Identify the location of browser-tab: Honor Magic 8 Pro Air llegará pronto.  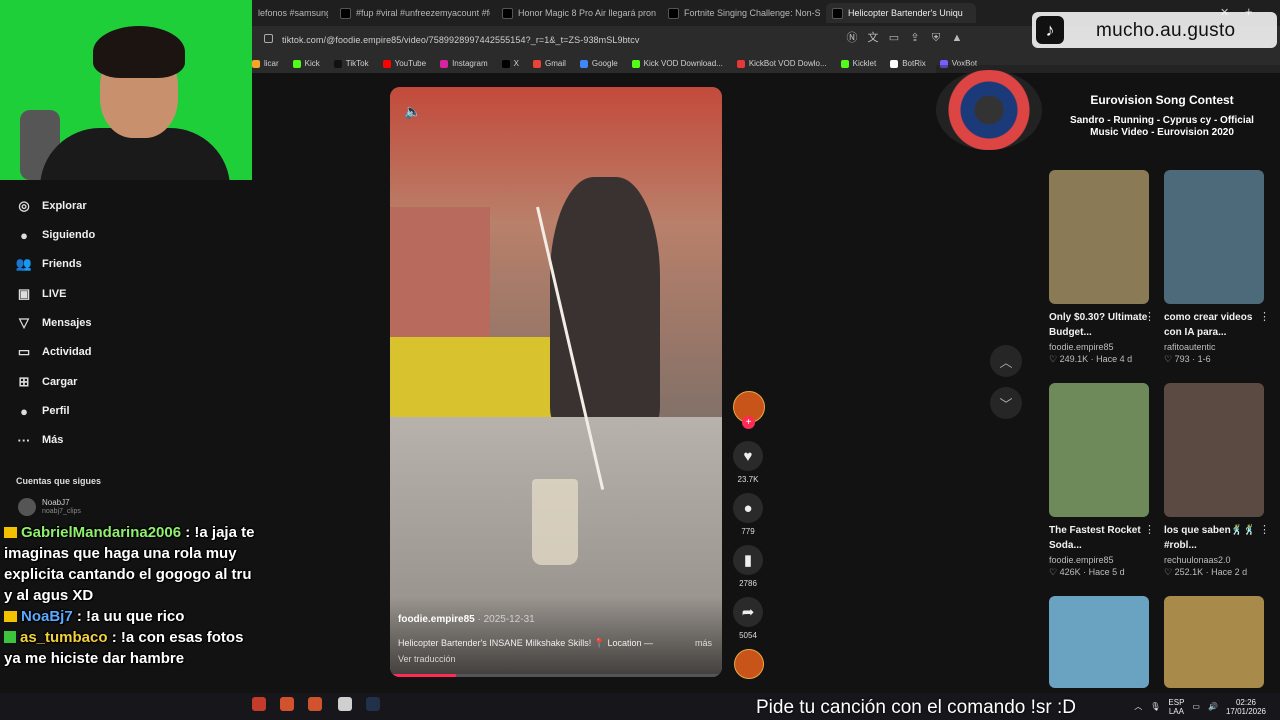
(576, 13).